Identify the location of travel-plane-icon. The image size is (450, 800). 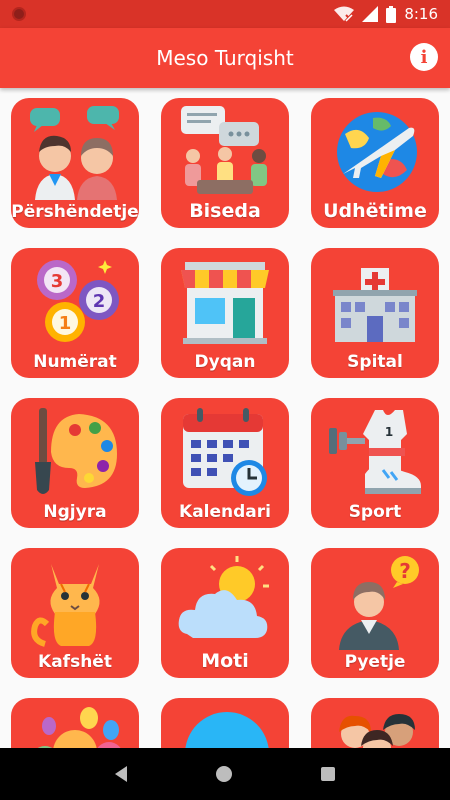
(377, 152).